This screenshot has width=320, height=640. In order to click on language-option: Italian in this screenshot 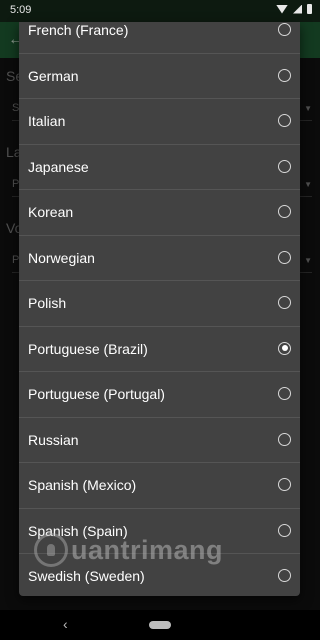, I will do `click(159, 122)`.